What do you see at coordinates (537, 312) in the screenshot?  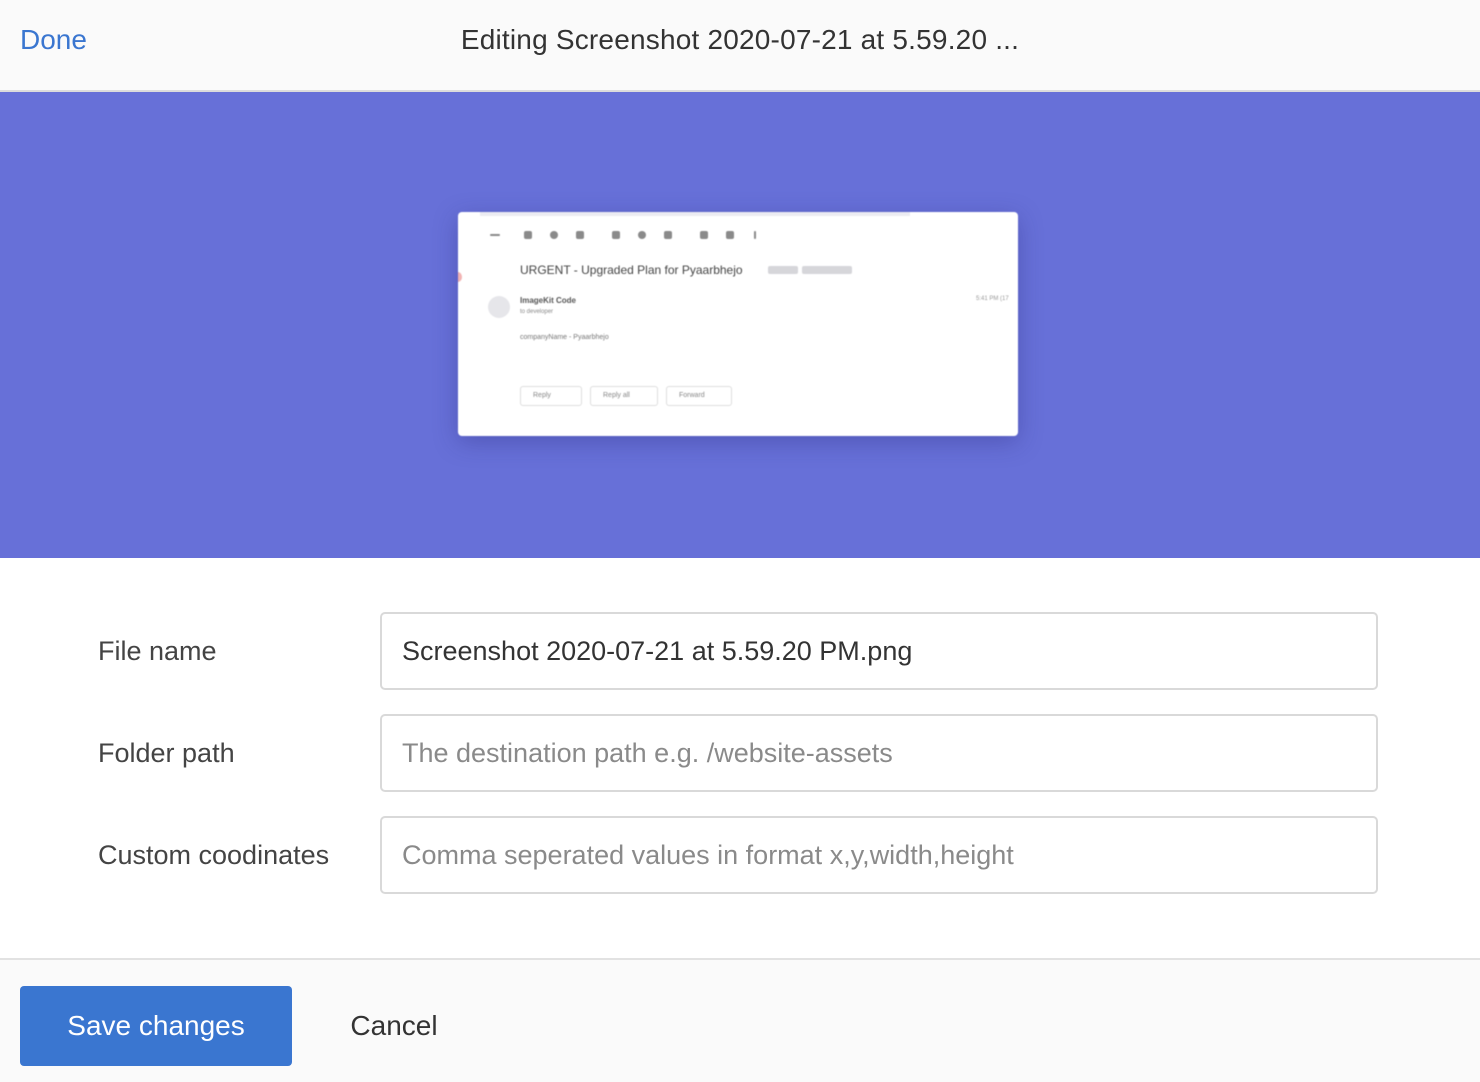 I see `email-recipient: to developer` at bounding box center [537, 312].